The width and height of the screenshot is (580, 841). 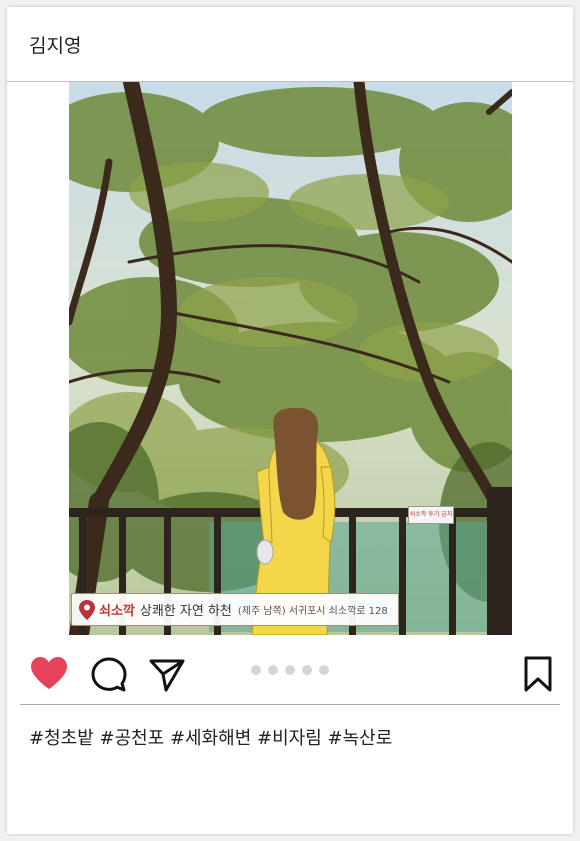 I want to click on share-icon, so click(x=167, y=675).